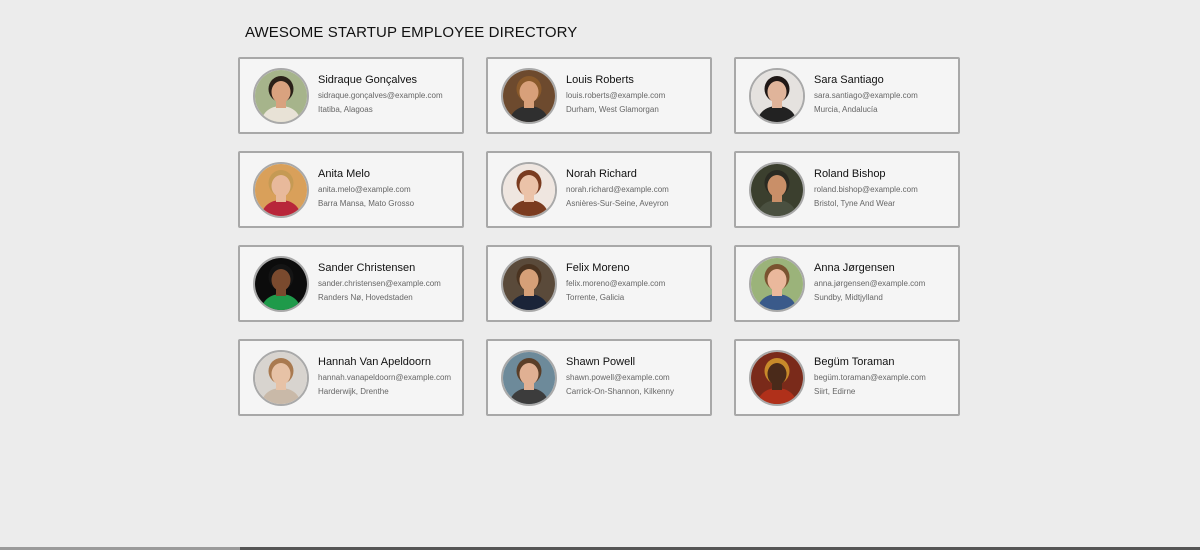 This screenshot has height=550, width=1200. What do you see at coordinates (612, 109) in the screenshot?
I see `employee-location: Durham, West Glamorgan` at bounding box center [612, 109].